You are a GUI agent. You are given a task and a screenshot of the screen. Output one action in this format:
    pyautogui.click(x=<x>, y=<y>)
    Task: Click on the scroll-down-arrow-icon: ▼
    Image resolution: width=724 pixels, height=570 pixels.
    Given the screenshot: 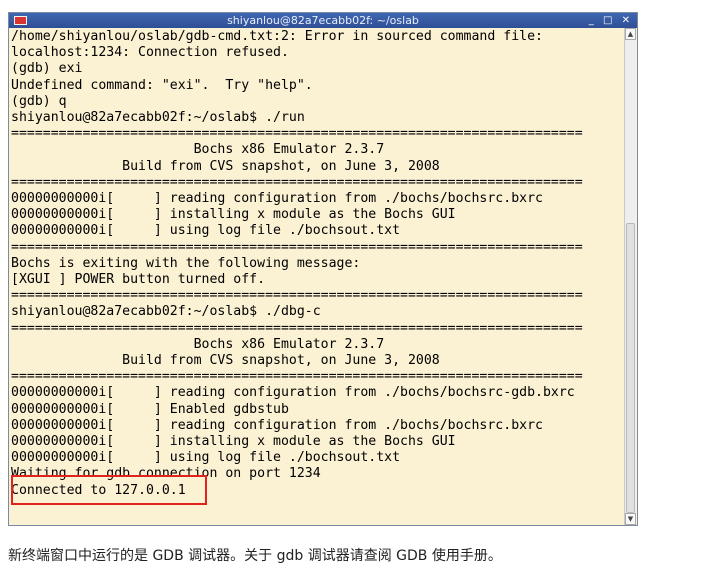 What is the action you would take?
    pyautogui.click(x=630, y=519)
    